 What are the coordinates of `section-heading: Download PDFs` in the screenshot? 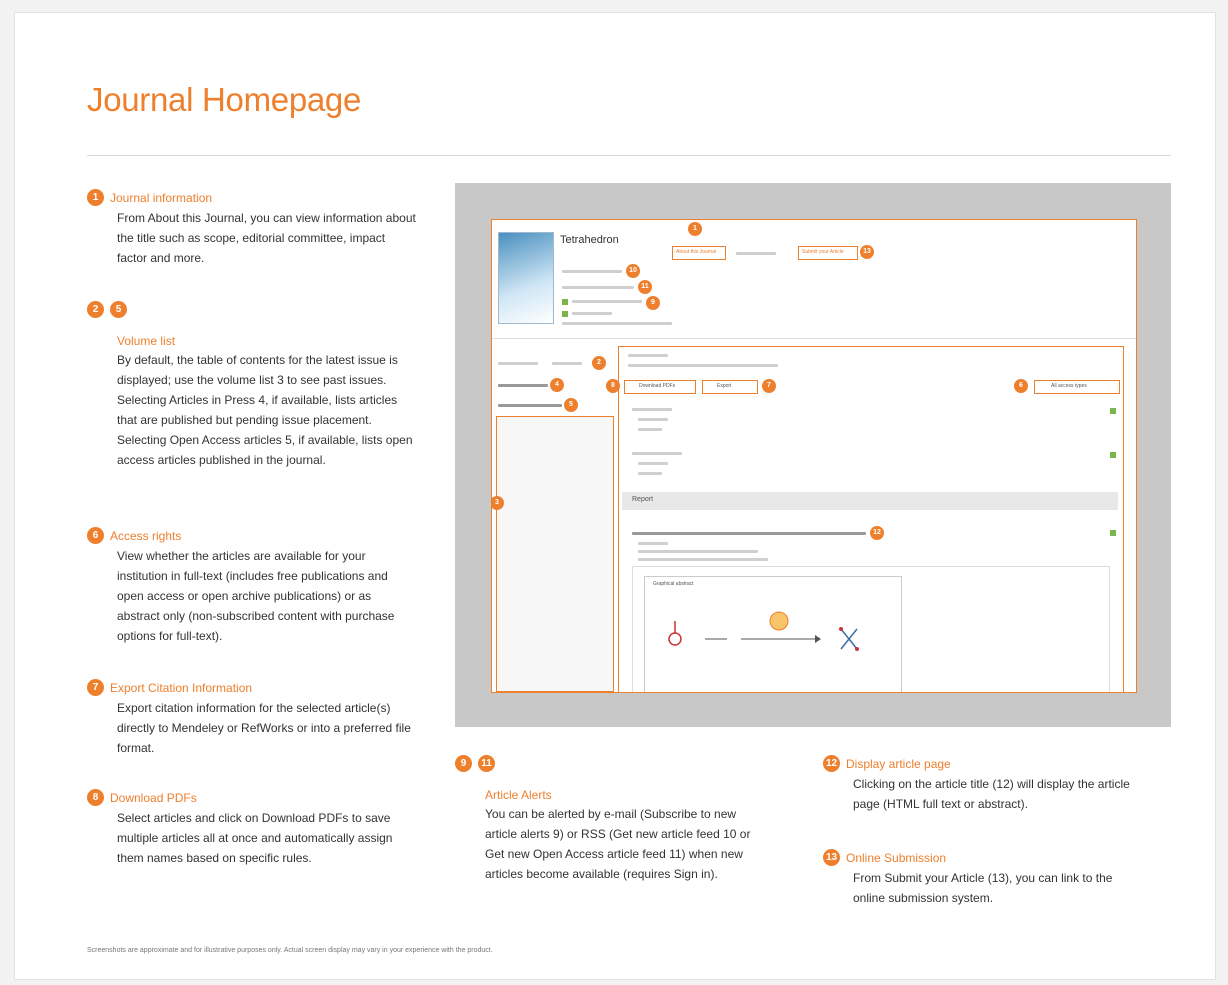 It's located at (153, 797).